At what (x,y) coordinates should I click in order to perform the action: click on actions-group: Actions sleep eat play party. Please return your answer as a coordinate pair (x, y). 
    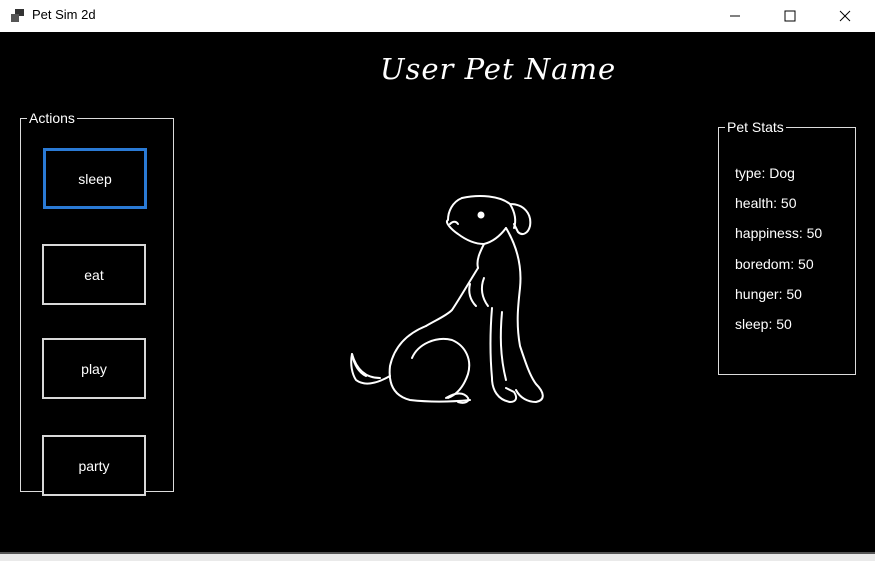
    Looking at the image, I should click on (97, 303).